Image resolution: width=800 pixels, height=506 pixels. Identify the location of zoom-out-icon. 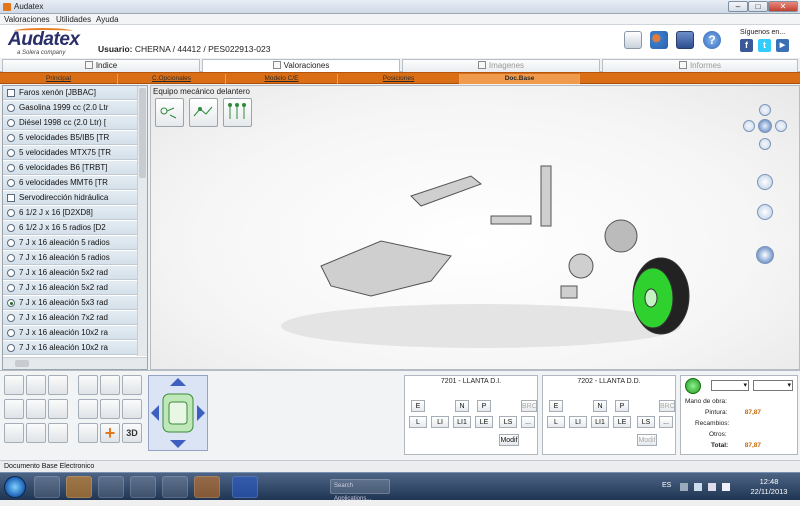
(765, 212).